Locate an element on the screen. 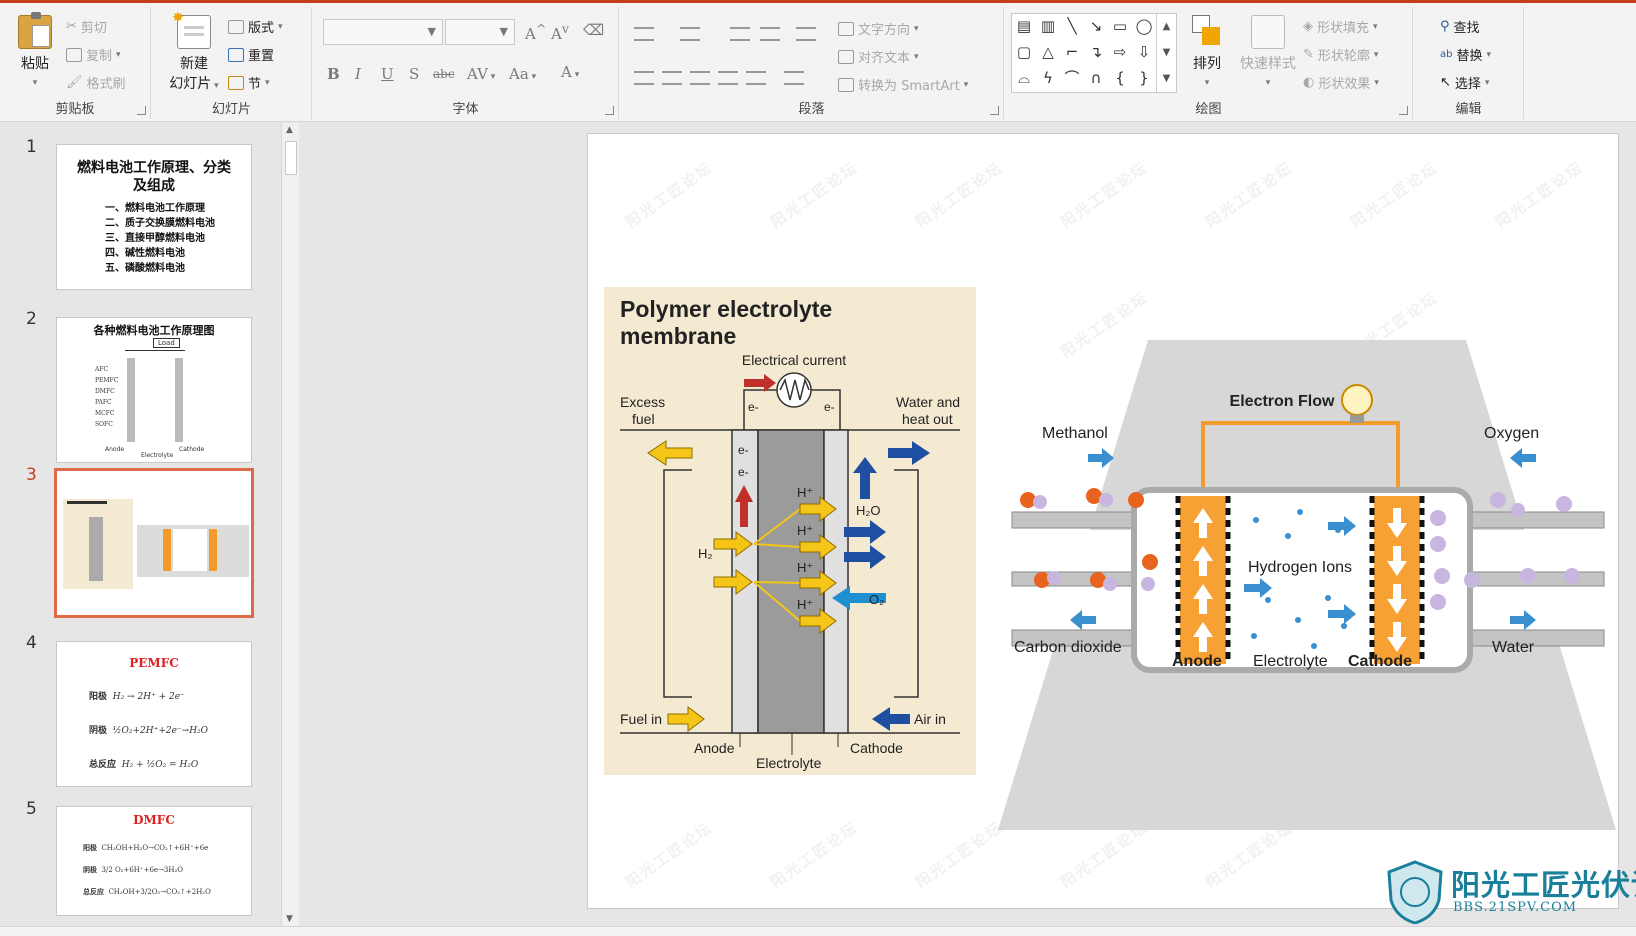  font-color-label: A is located at coordinates (566, 72).